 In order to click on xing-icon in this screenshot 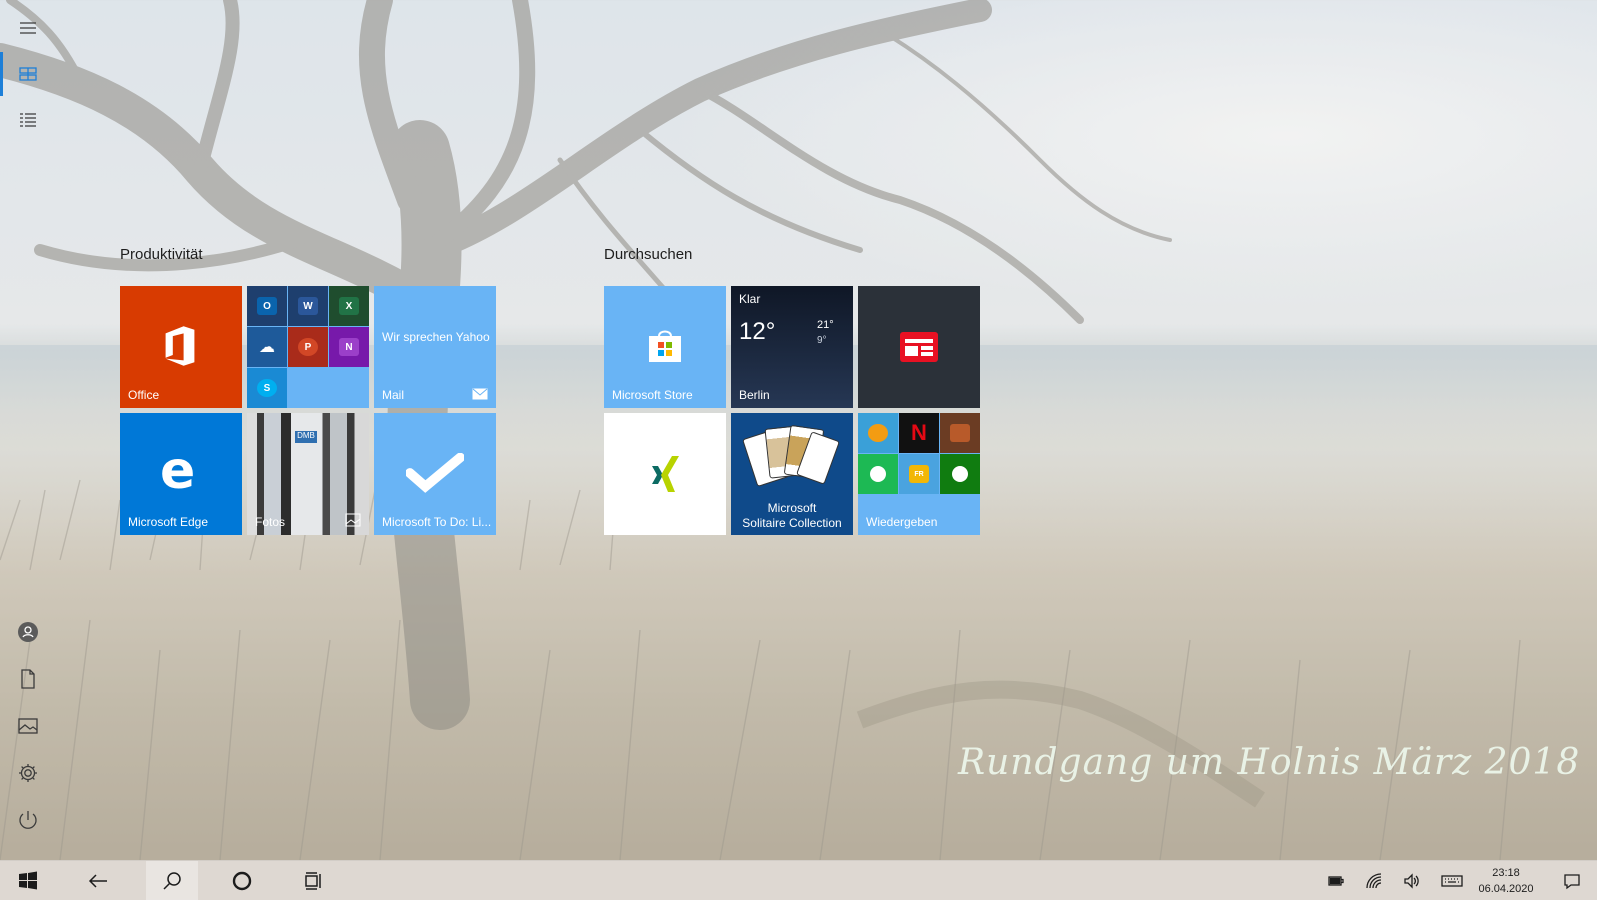, I will do `click(665, 474)`.